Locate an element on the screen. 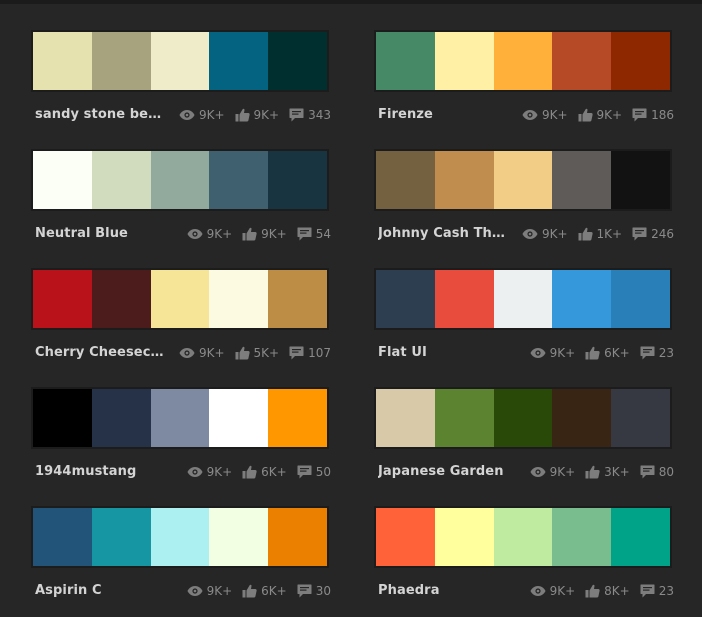  theme-name-link: Firenze is located at coordinates (405, 114).